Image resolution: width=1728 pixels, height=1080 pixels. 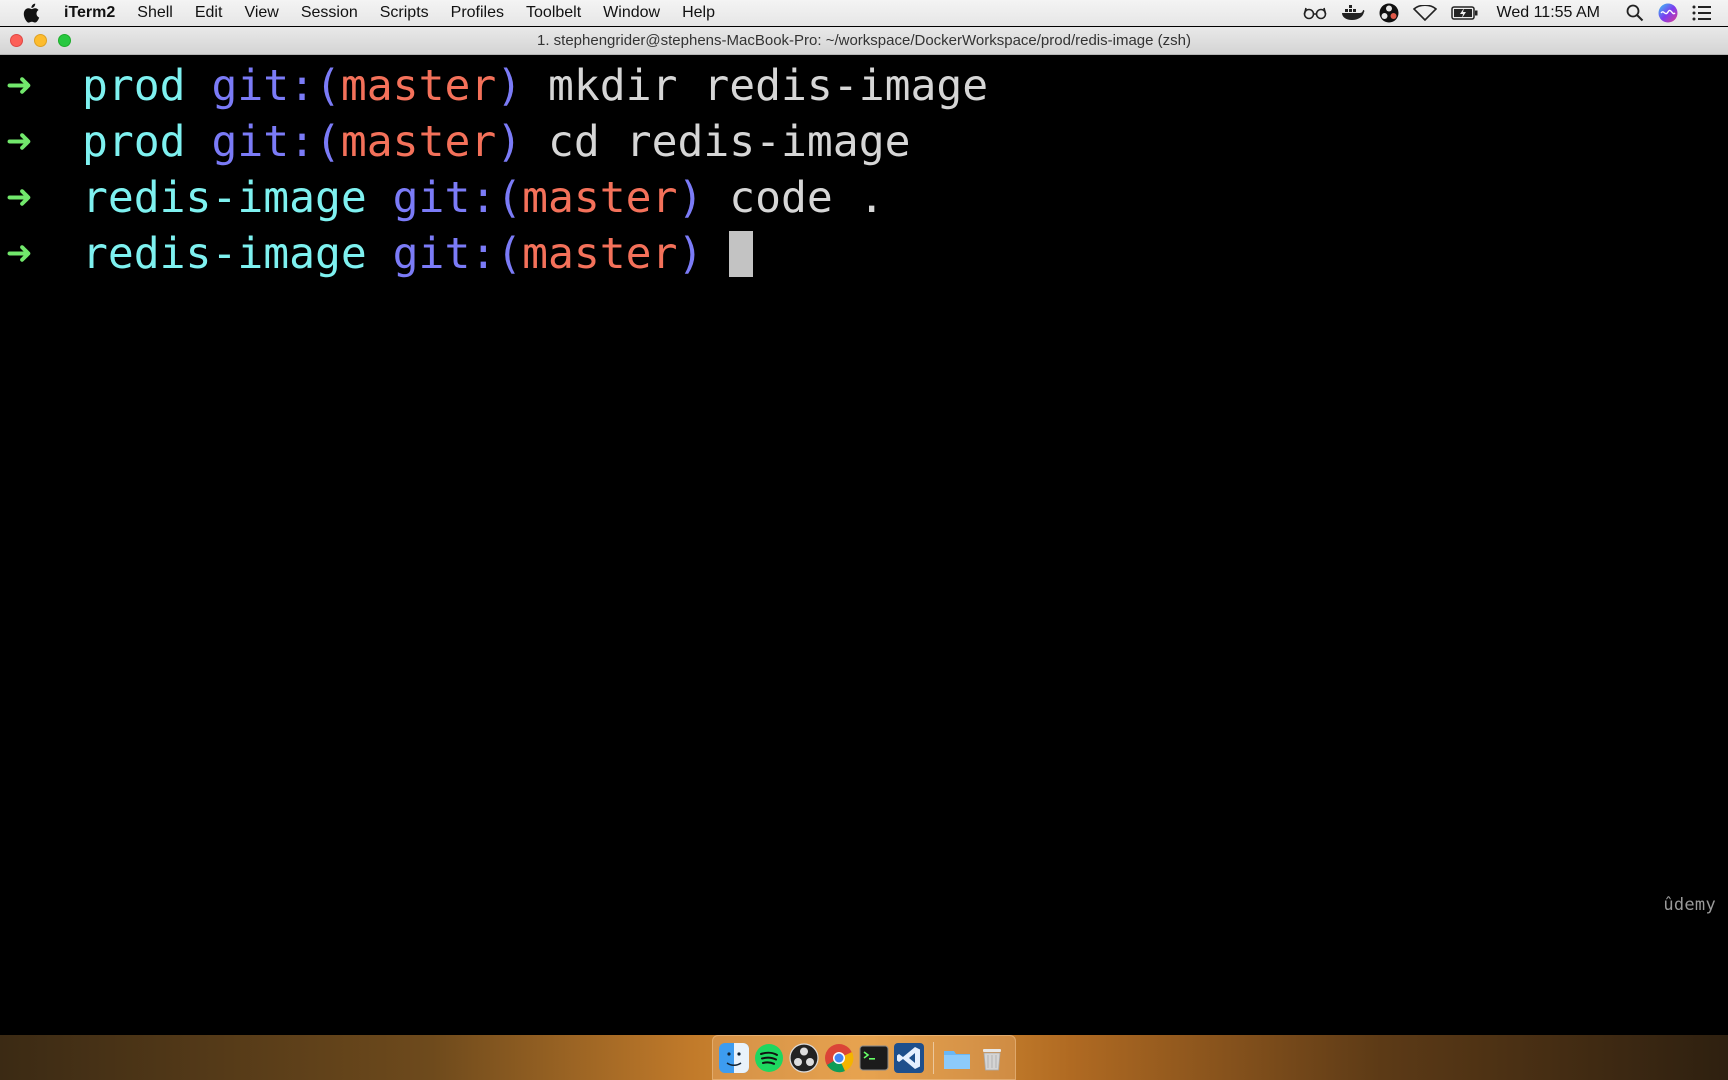 I want to click on glasses-icon, so click(x=1315, y=13).